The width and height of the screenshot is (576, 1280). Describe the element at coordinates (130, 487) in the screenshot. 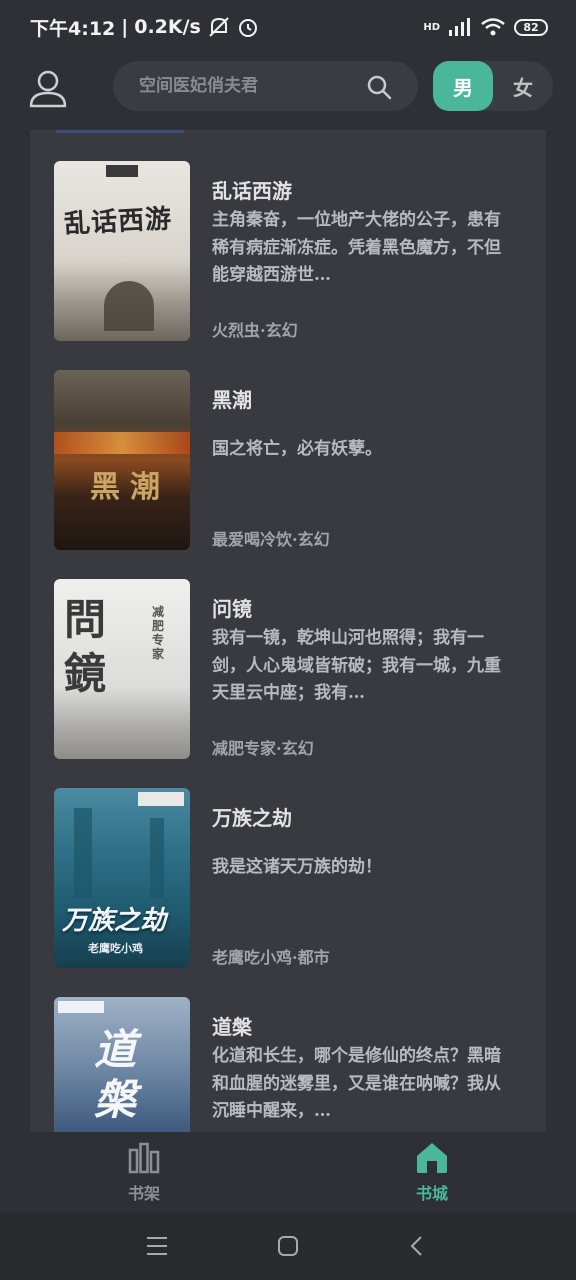

I see `cover-title: 黑潮` at that location.